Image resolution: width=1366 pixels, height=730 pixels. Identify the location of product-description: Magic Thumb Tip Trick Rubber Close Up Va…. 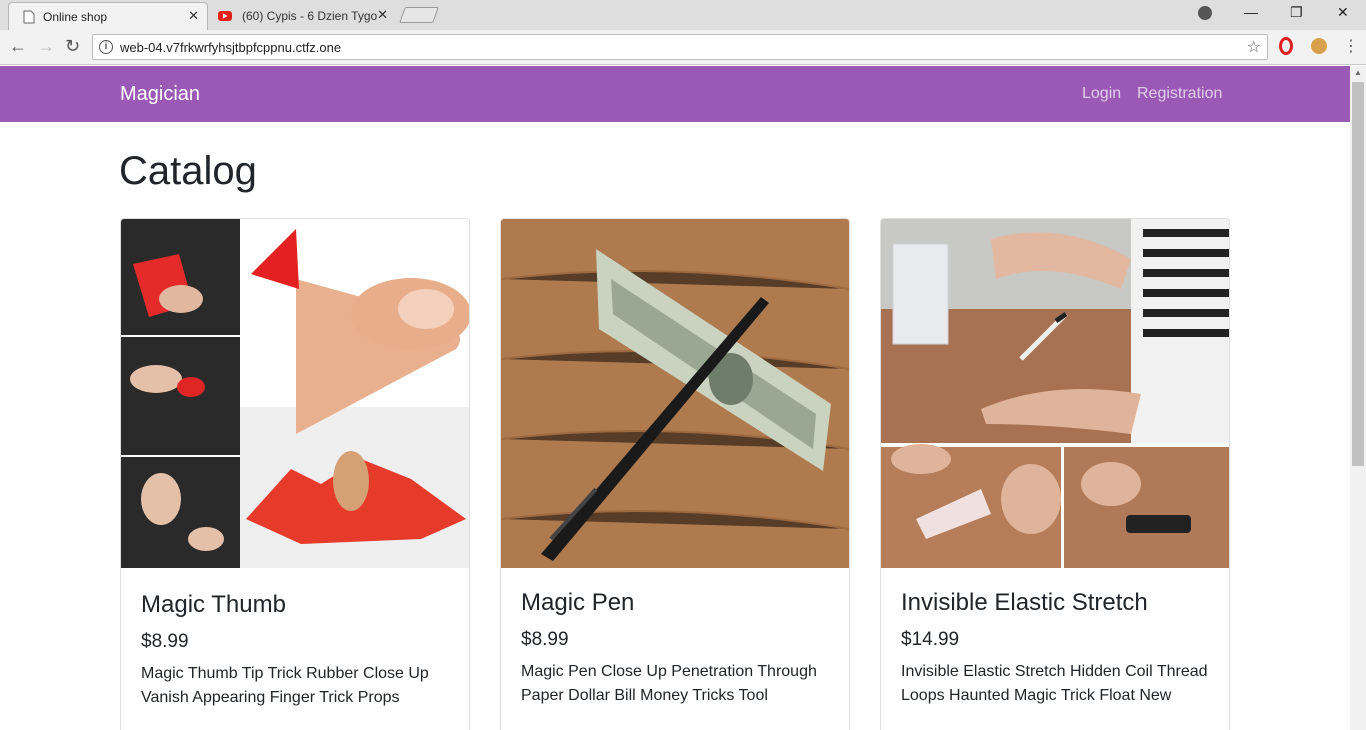
(285, 685).